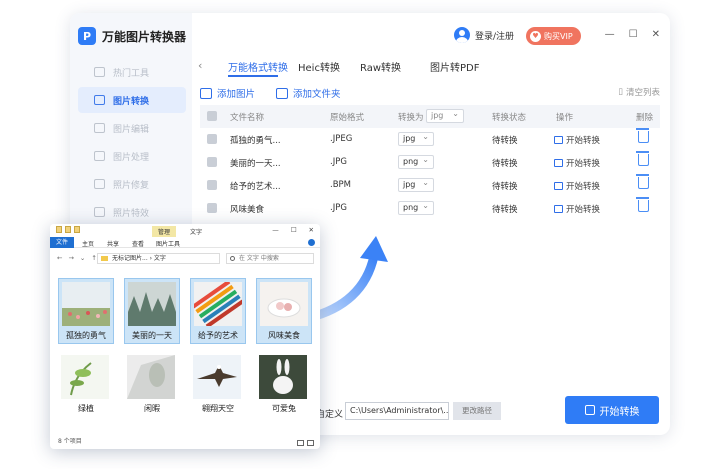 Image resolution: width=706 pixels, height=469 pixels. I want to click on trash-small-icon: ▯, so click(620, 92).